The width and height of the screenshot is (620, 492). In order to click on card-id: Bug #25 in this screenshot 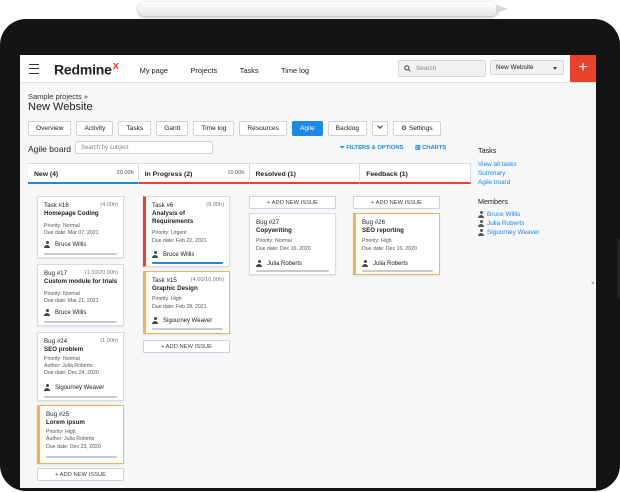, I will do `click(57, 414)`.